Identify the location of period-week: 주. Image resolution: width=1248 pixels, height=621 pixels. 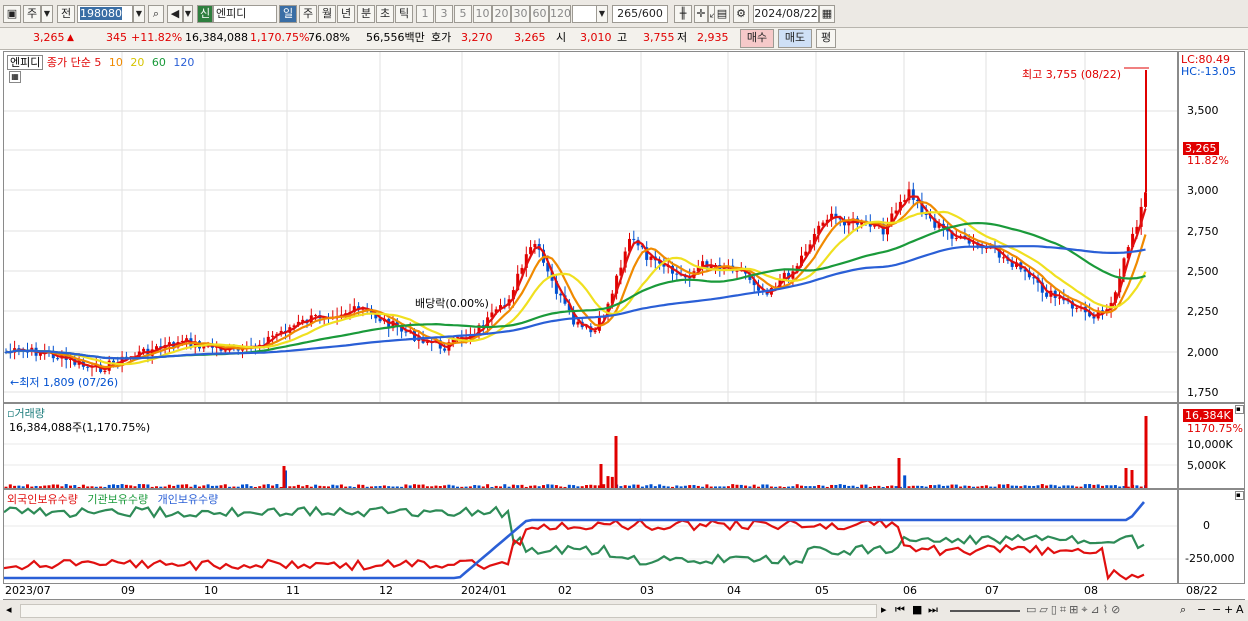
(308, 14).